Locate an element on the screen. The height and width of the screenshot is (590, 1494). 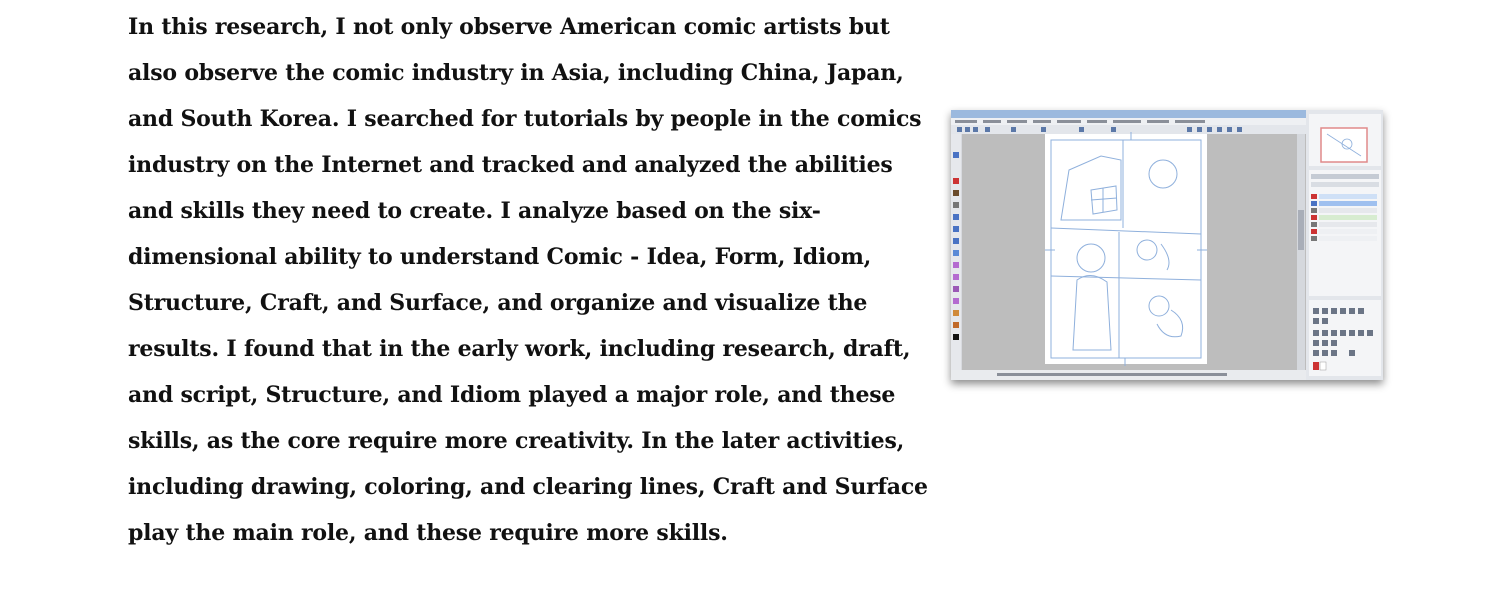
color-swatch is located at coordinates (1316, 366).